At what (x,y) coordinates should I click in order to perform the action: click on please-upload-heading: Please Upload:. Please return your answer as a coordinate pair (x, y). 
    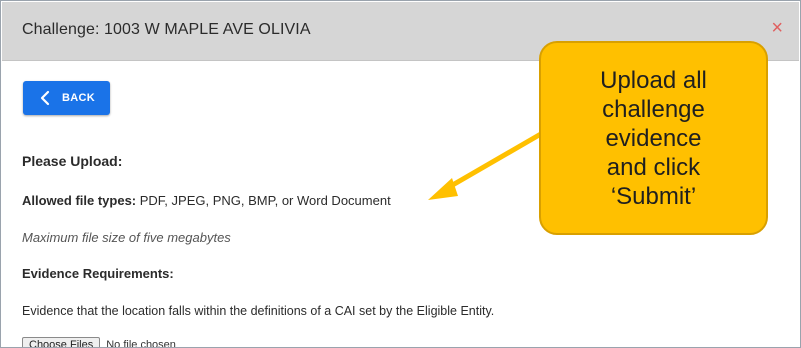
    Looking at the image, I should click on (72, 161).